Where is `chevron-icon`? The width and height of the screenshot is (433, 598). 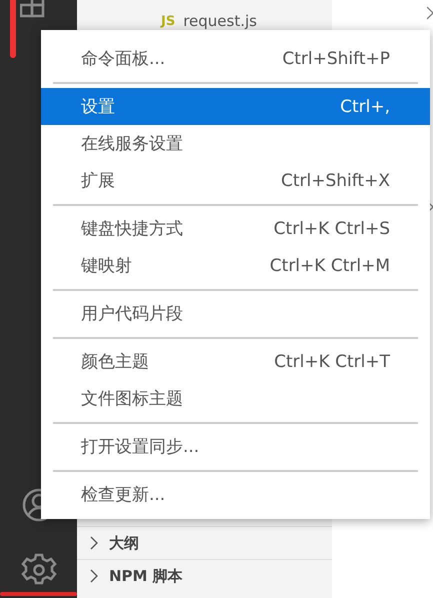 chevron-icon is located at coordinates (430, 13).